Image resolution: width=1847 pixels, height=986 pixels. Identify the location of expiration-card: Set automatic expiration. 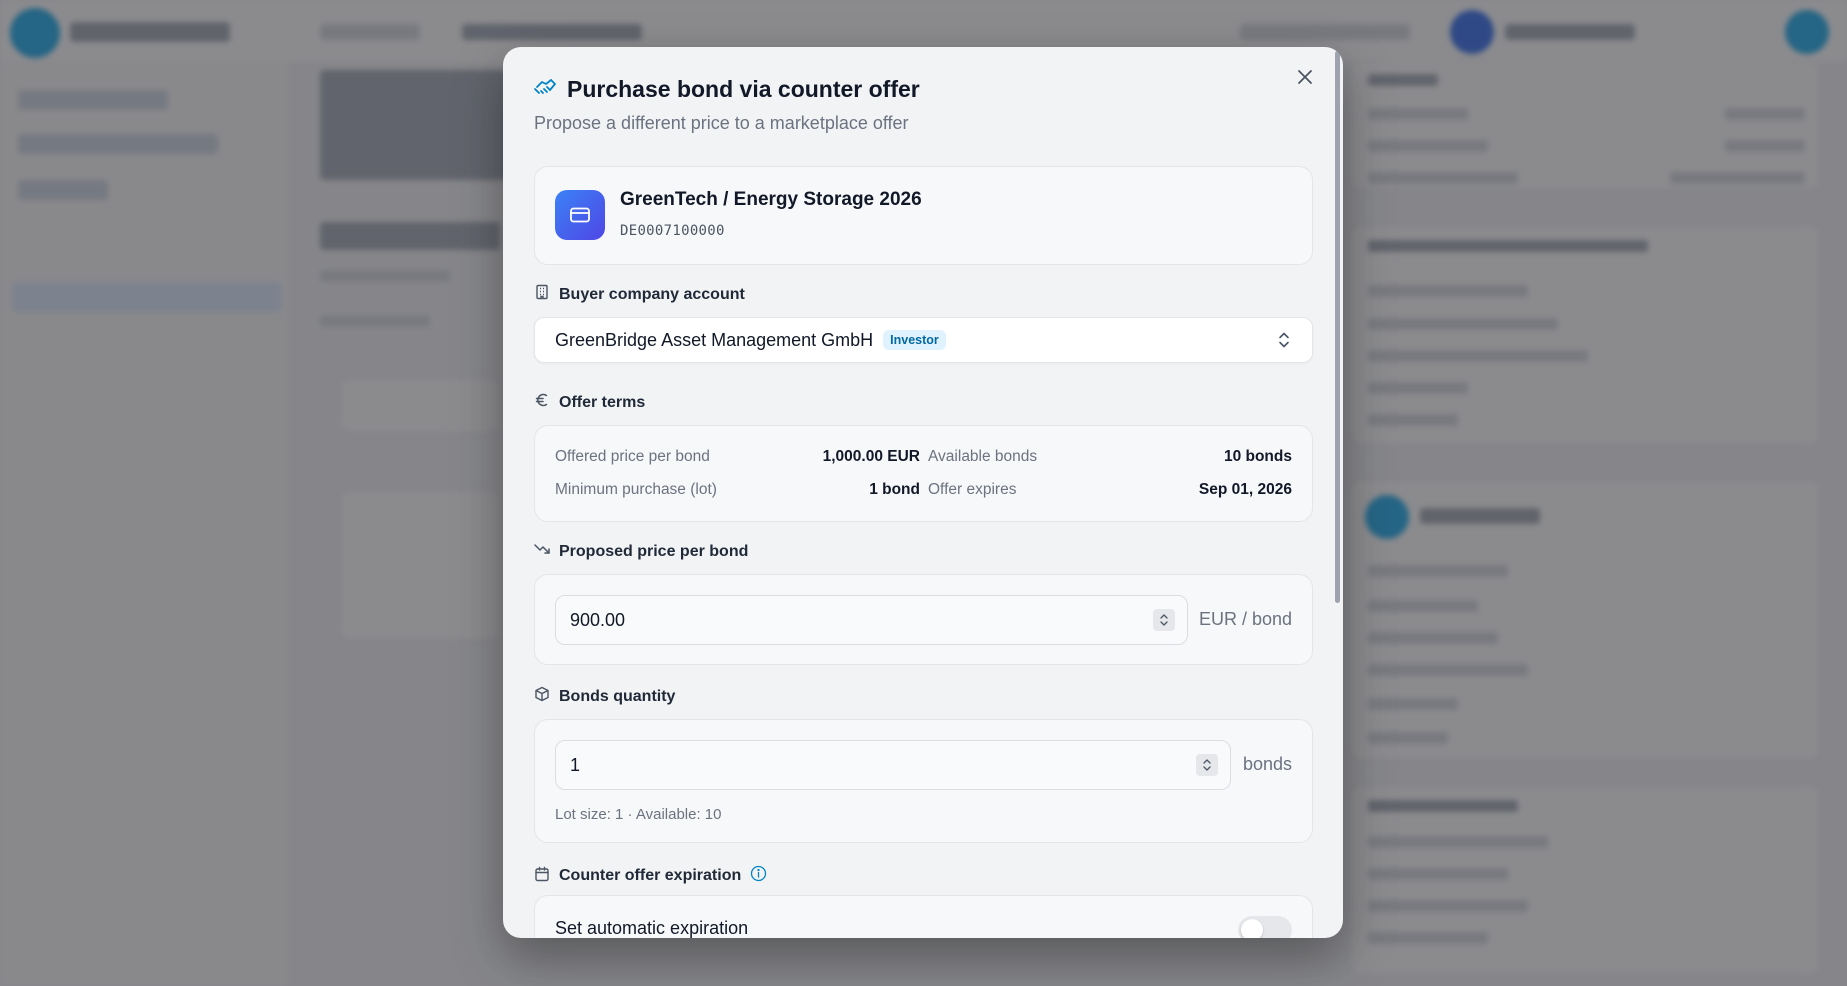
(923, 916).